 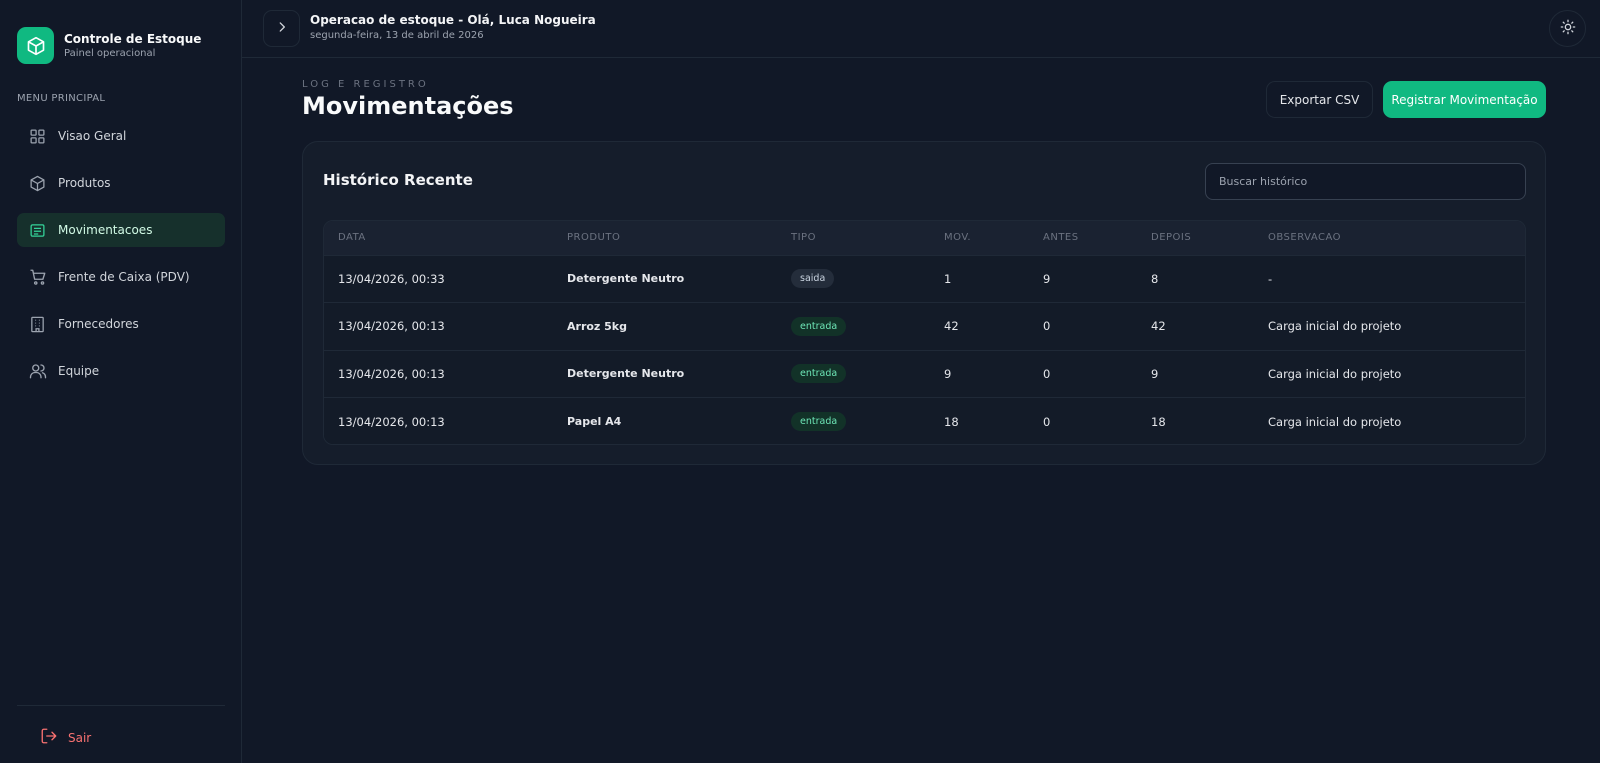 I want to click on column-header-data: DATA, so click(x=438, y=238).